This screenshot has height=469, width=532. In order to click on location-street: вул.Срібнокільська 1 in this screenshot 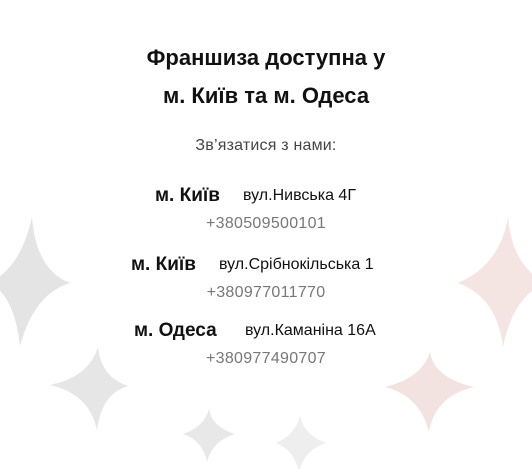, I will do `click(296, 264)`.